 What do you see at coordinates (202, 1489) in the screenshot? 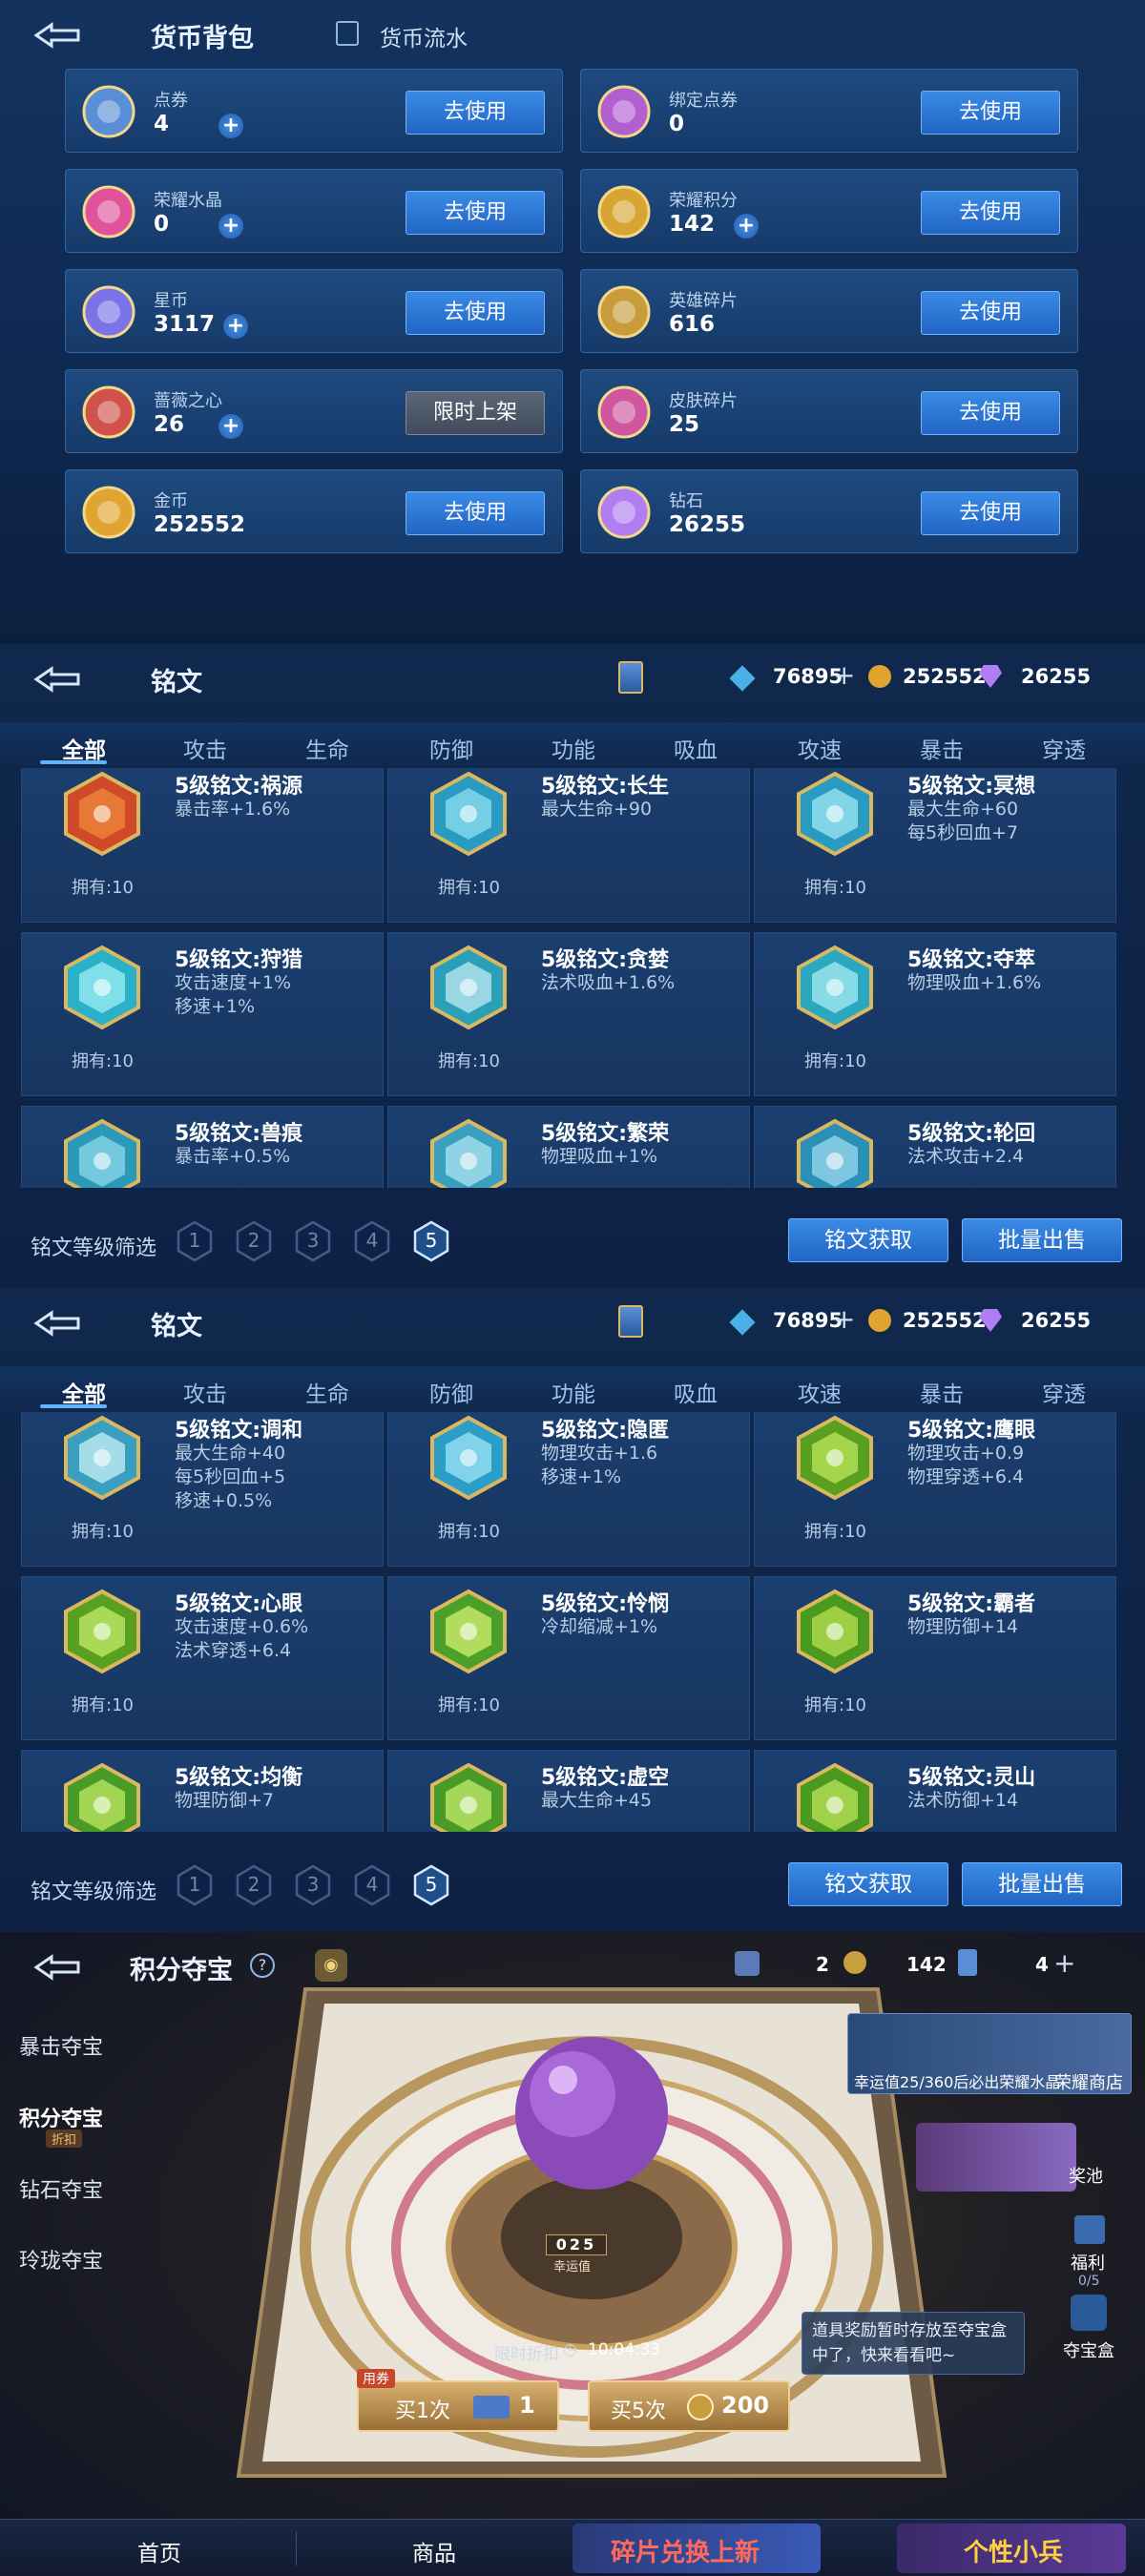
I see `rune-card: 5级铭文:调和 最大生命+40 每5秒回血+5 移速+0.5% 拥有:10` at bounding box center [202, 1489].